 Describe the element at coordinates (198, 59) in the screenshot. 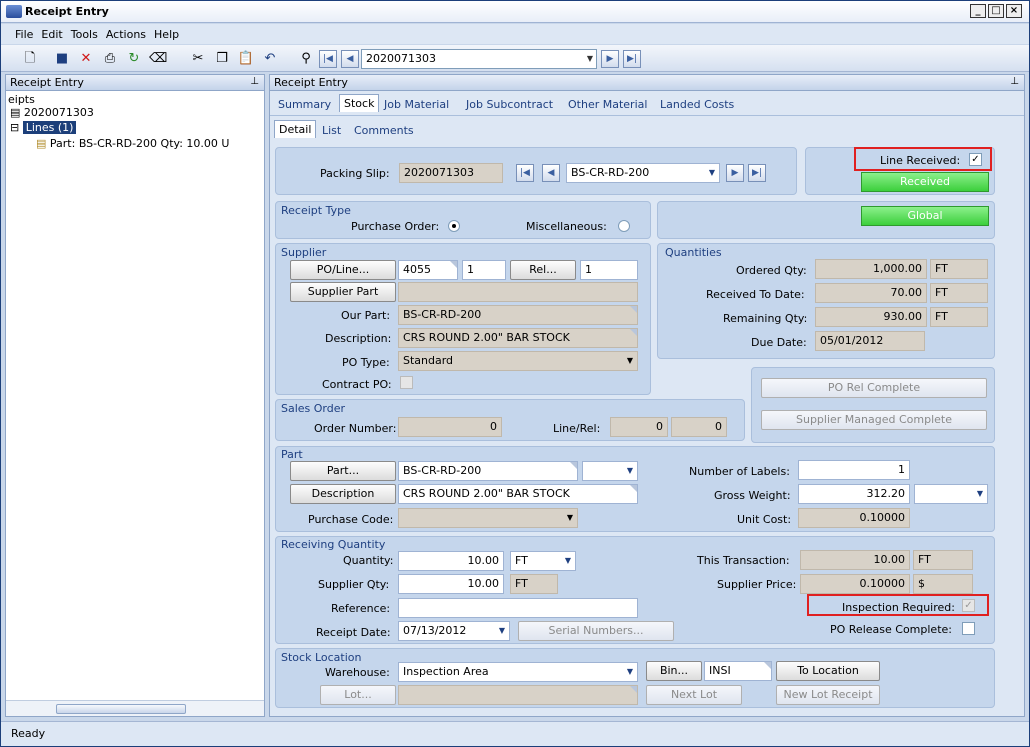

I see `cut-icon: ✂` at that location.